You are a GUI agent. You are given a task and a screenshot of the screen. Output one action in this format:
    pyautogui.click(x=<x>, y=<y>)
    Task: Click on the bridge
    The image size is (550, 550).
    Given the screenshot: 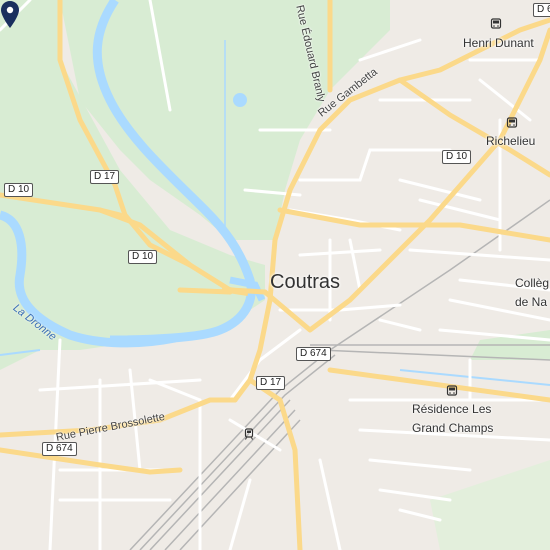 What is the action you would take?
    pyautogui.click(x=235, y=291)
    